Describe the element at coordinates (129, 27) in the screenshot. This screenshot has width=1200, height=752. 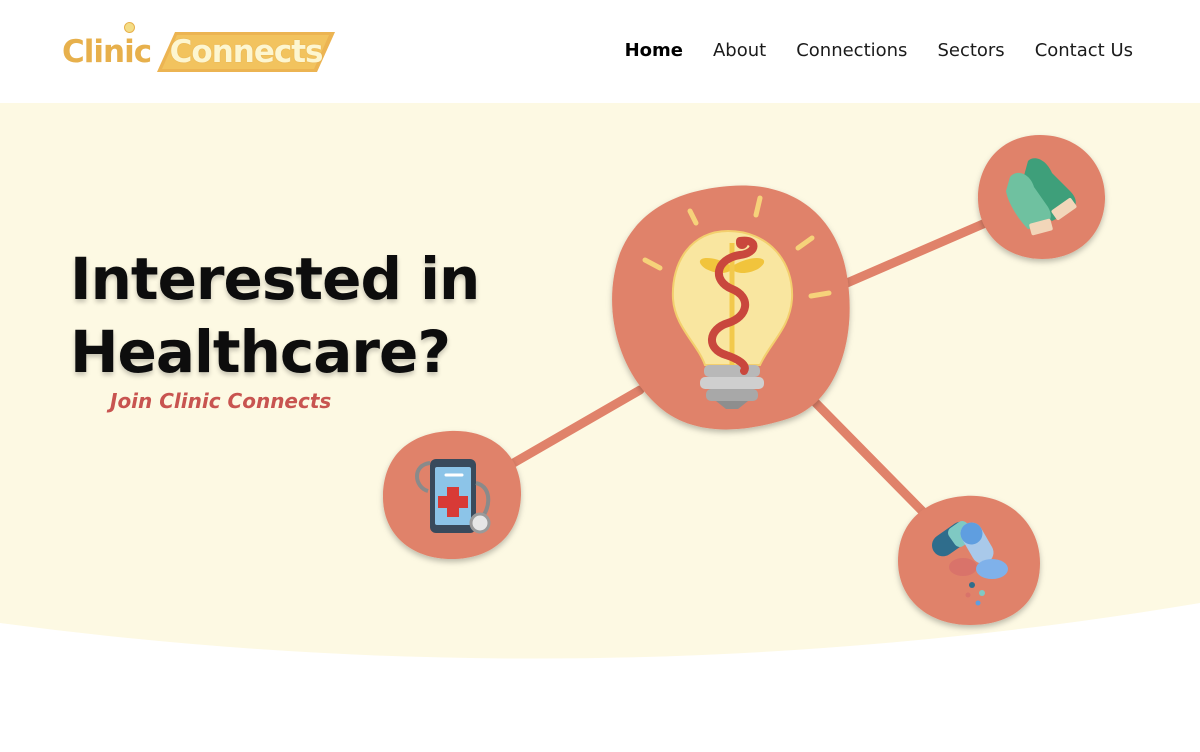
I see `logo-bulb-dot-icon` at that location.